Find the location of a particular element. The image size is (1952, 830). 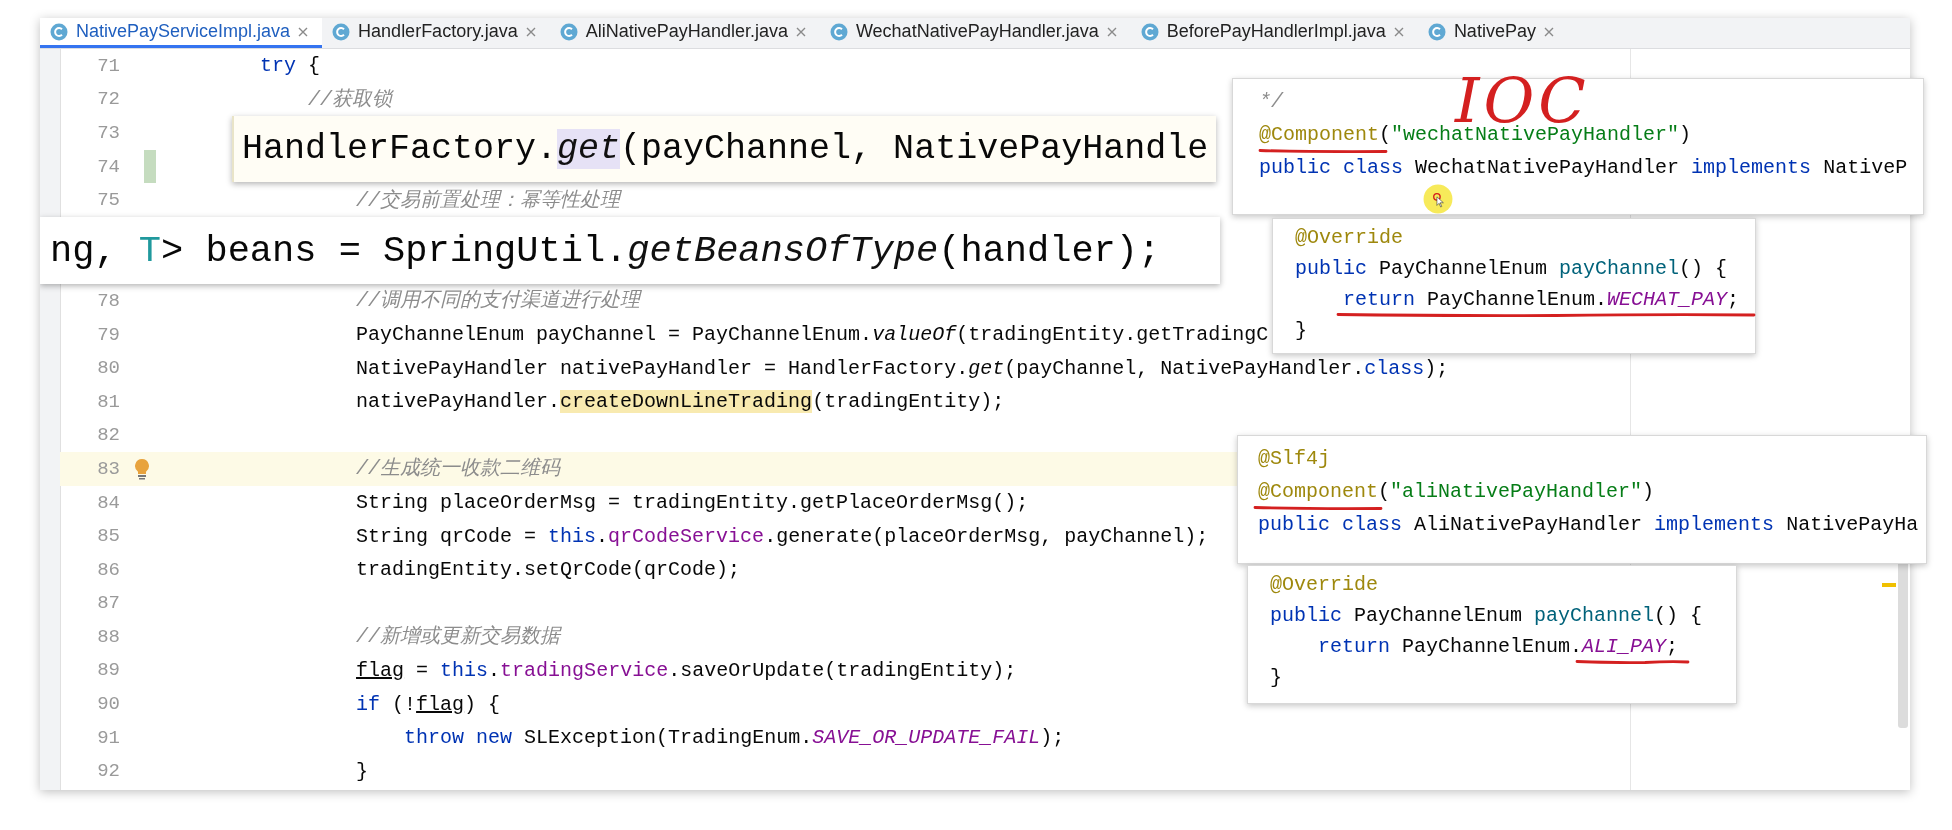

line-number: 79 is located at coordinates (108, 334).